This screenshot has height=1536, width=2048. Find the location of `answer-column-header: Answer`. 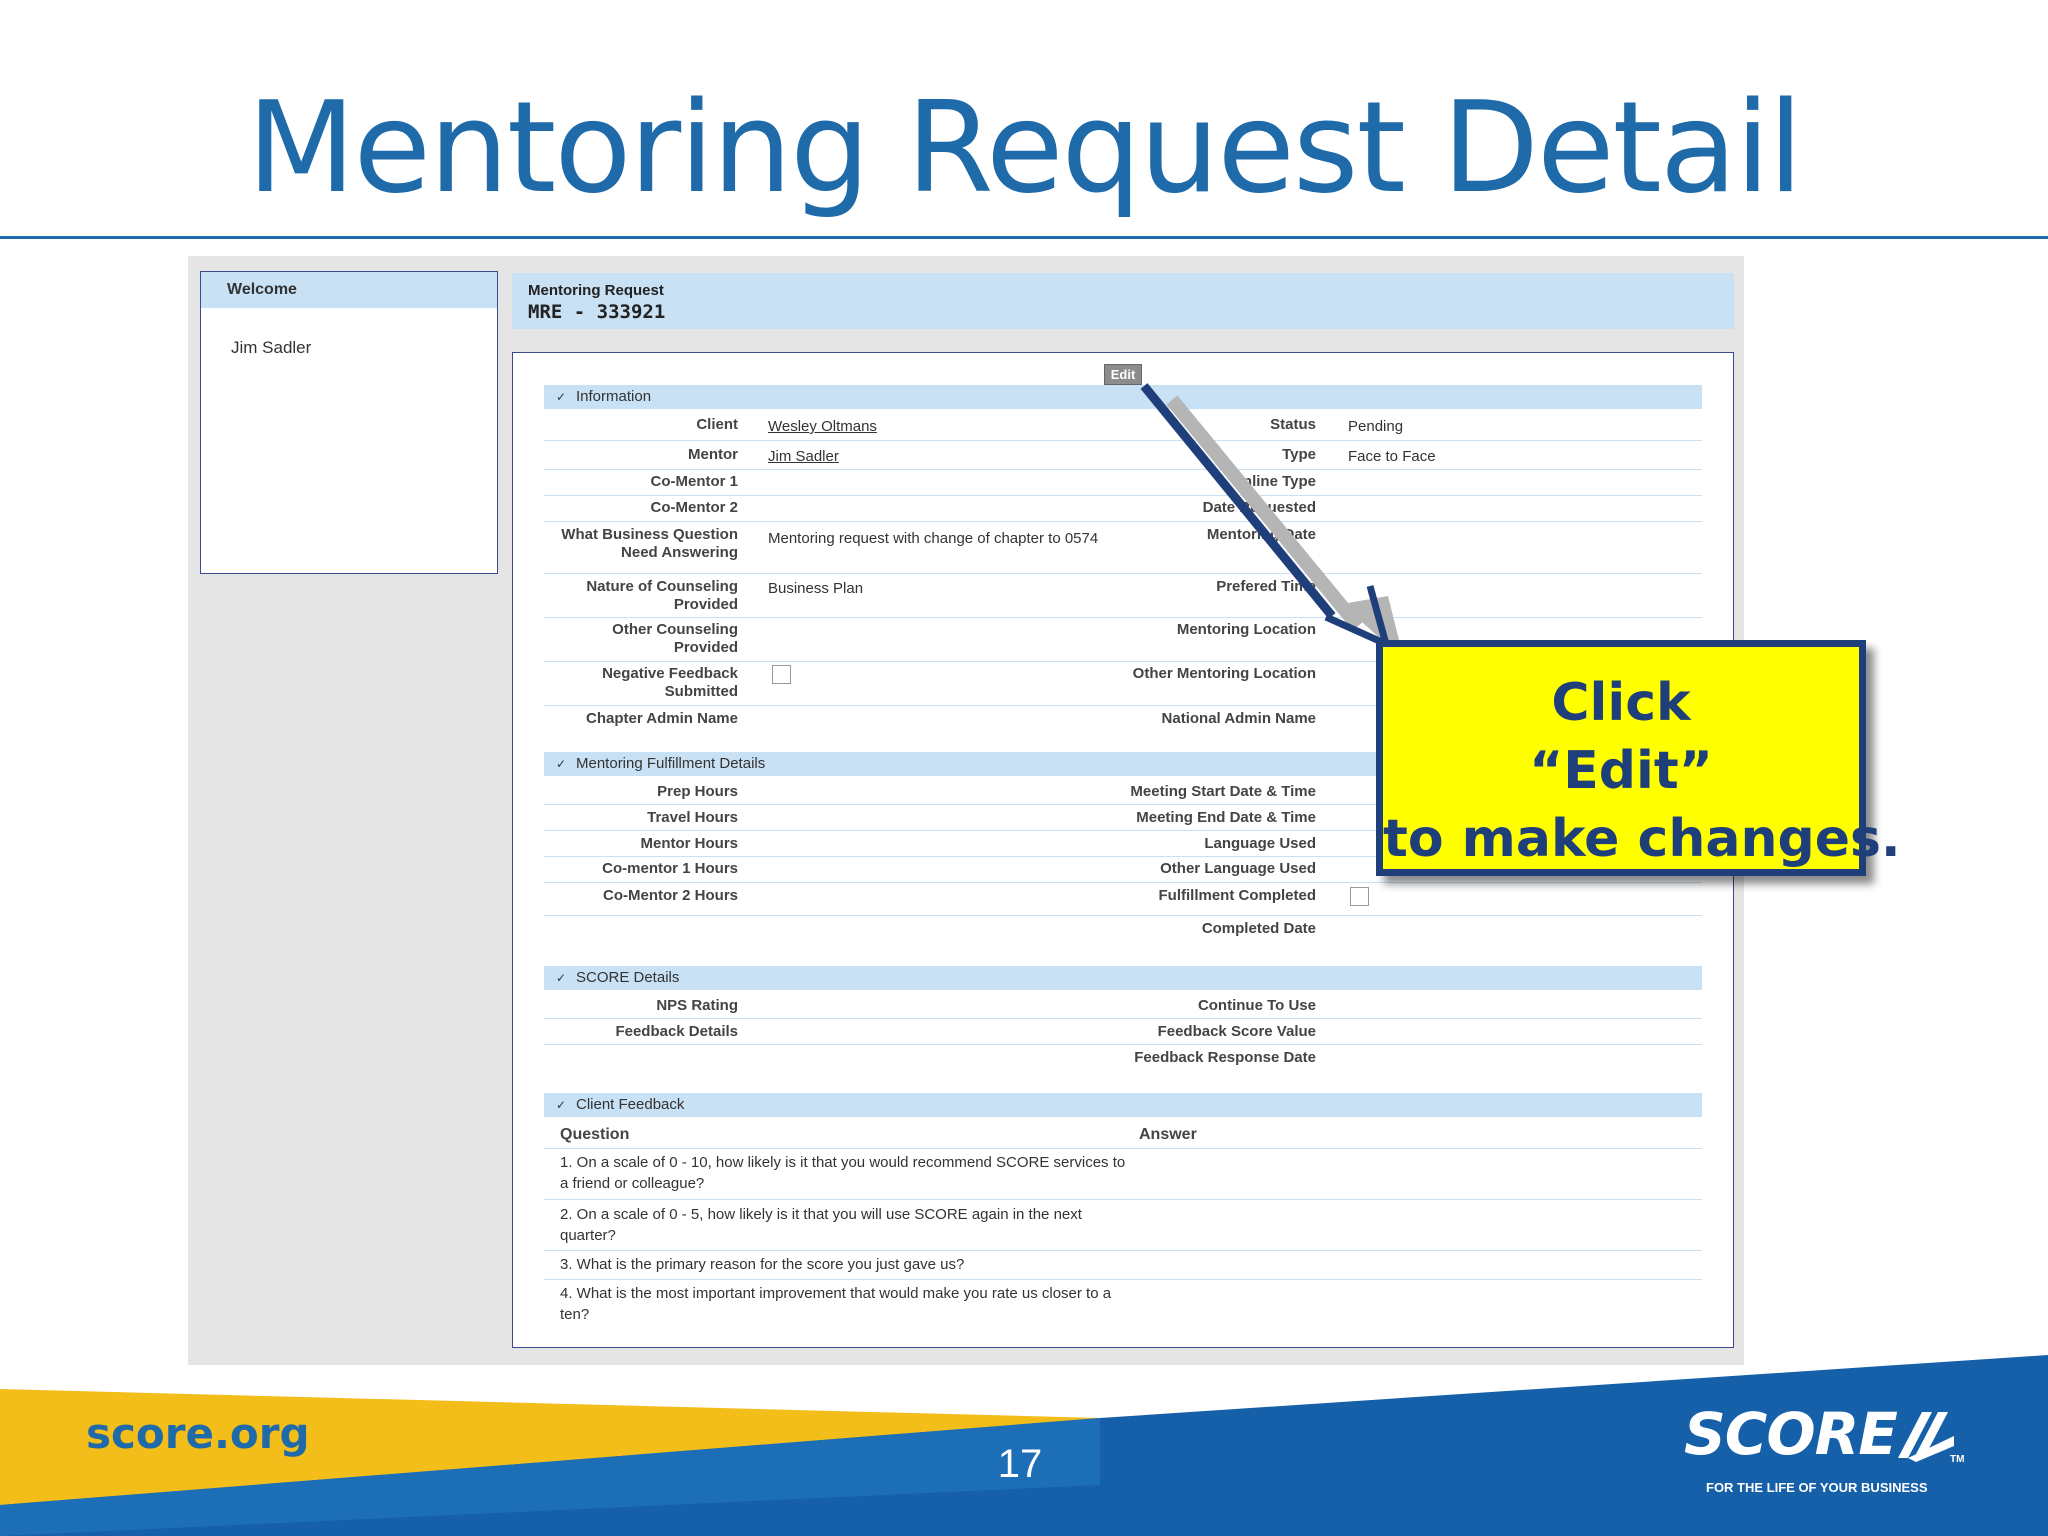

answer-column-header: Answer is located at coordinates (1168, 1134).